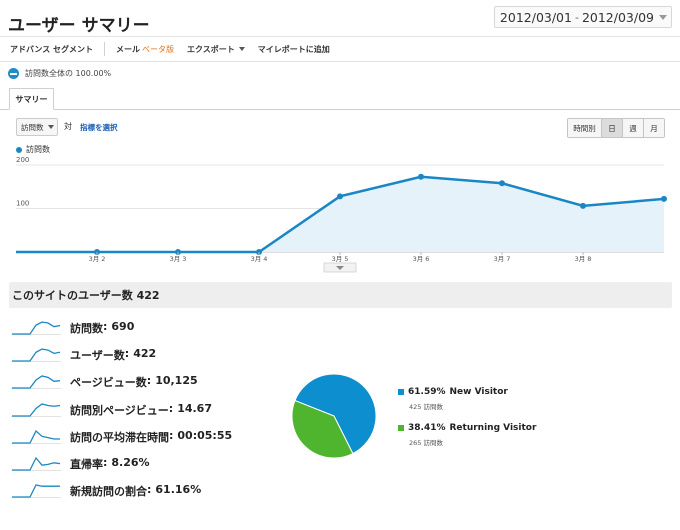  Describe the element at coordinates (22, 160) in the screenshot. I see `y-tick-label: 200` at that location.